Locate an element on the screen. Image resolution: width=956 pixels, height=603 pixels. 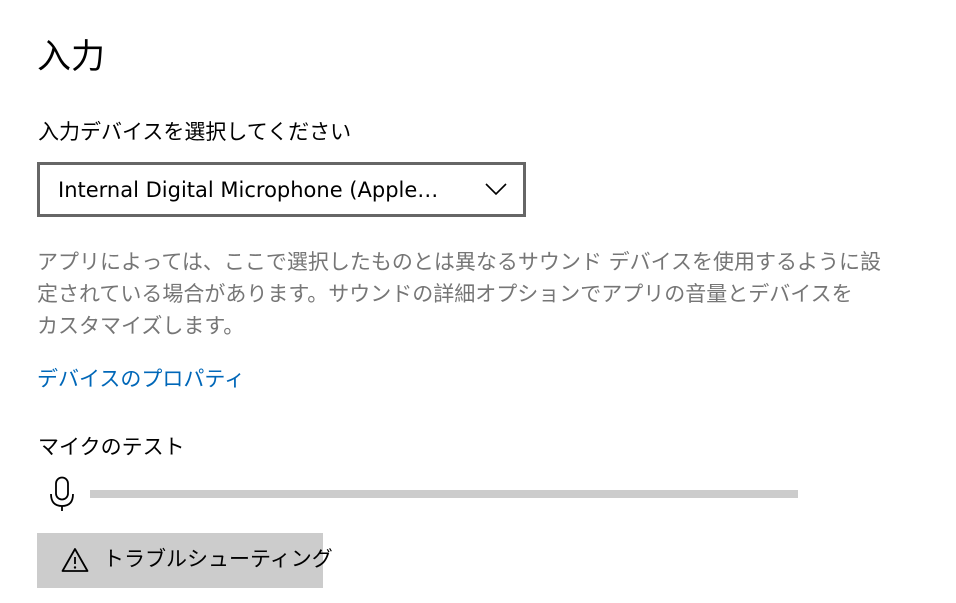
mic-level-meter is located at coordinates (444, 494).